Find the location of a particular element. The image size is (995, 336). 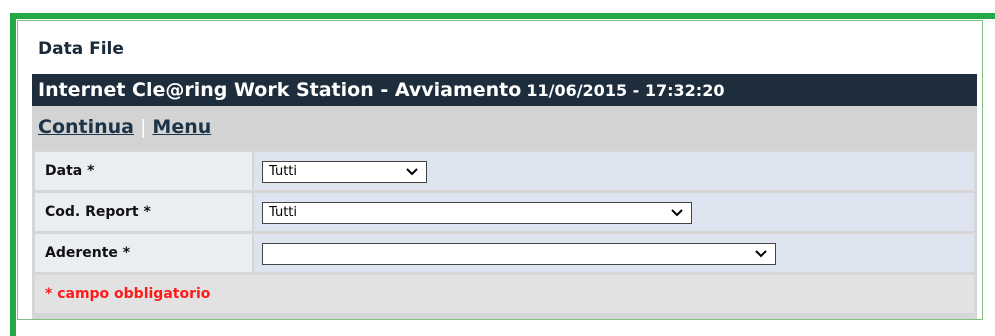

data-field-cell: Tutti is located at coordinates (614, 171).